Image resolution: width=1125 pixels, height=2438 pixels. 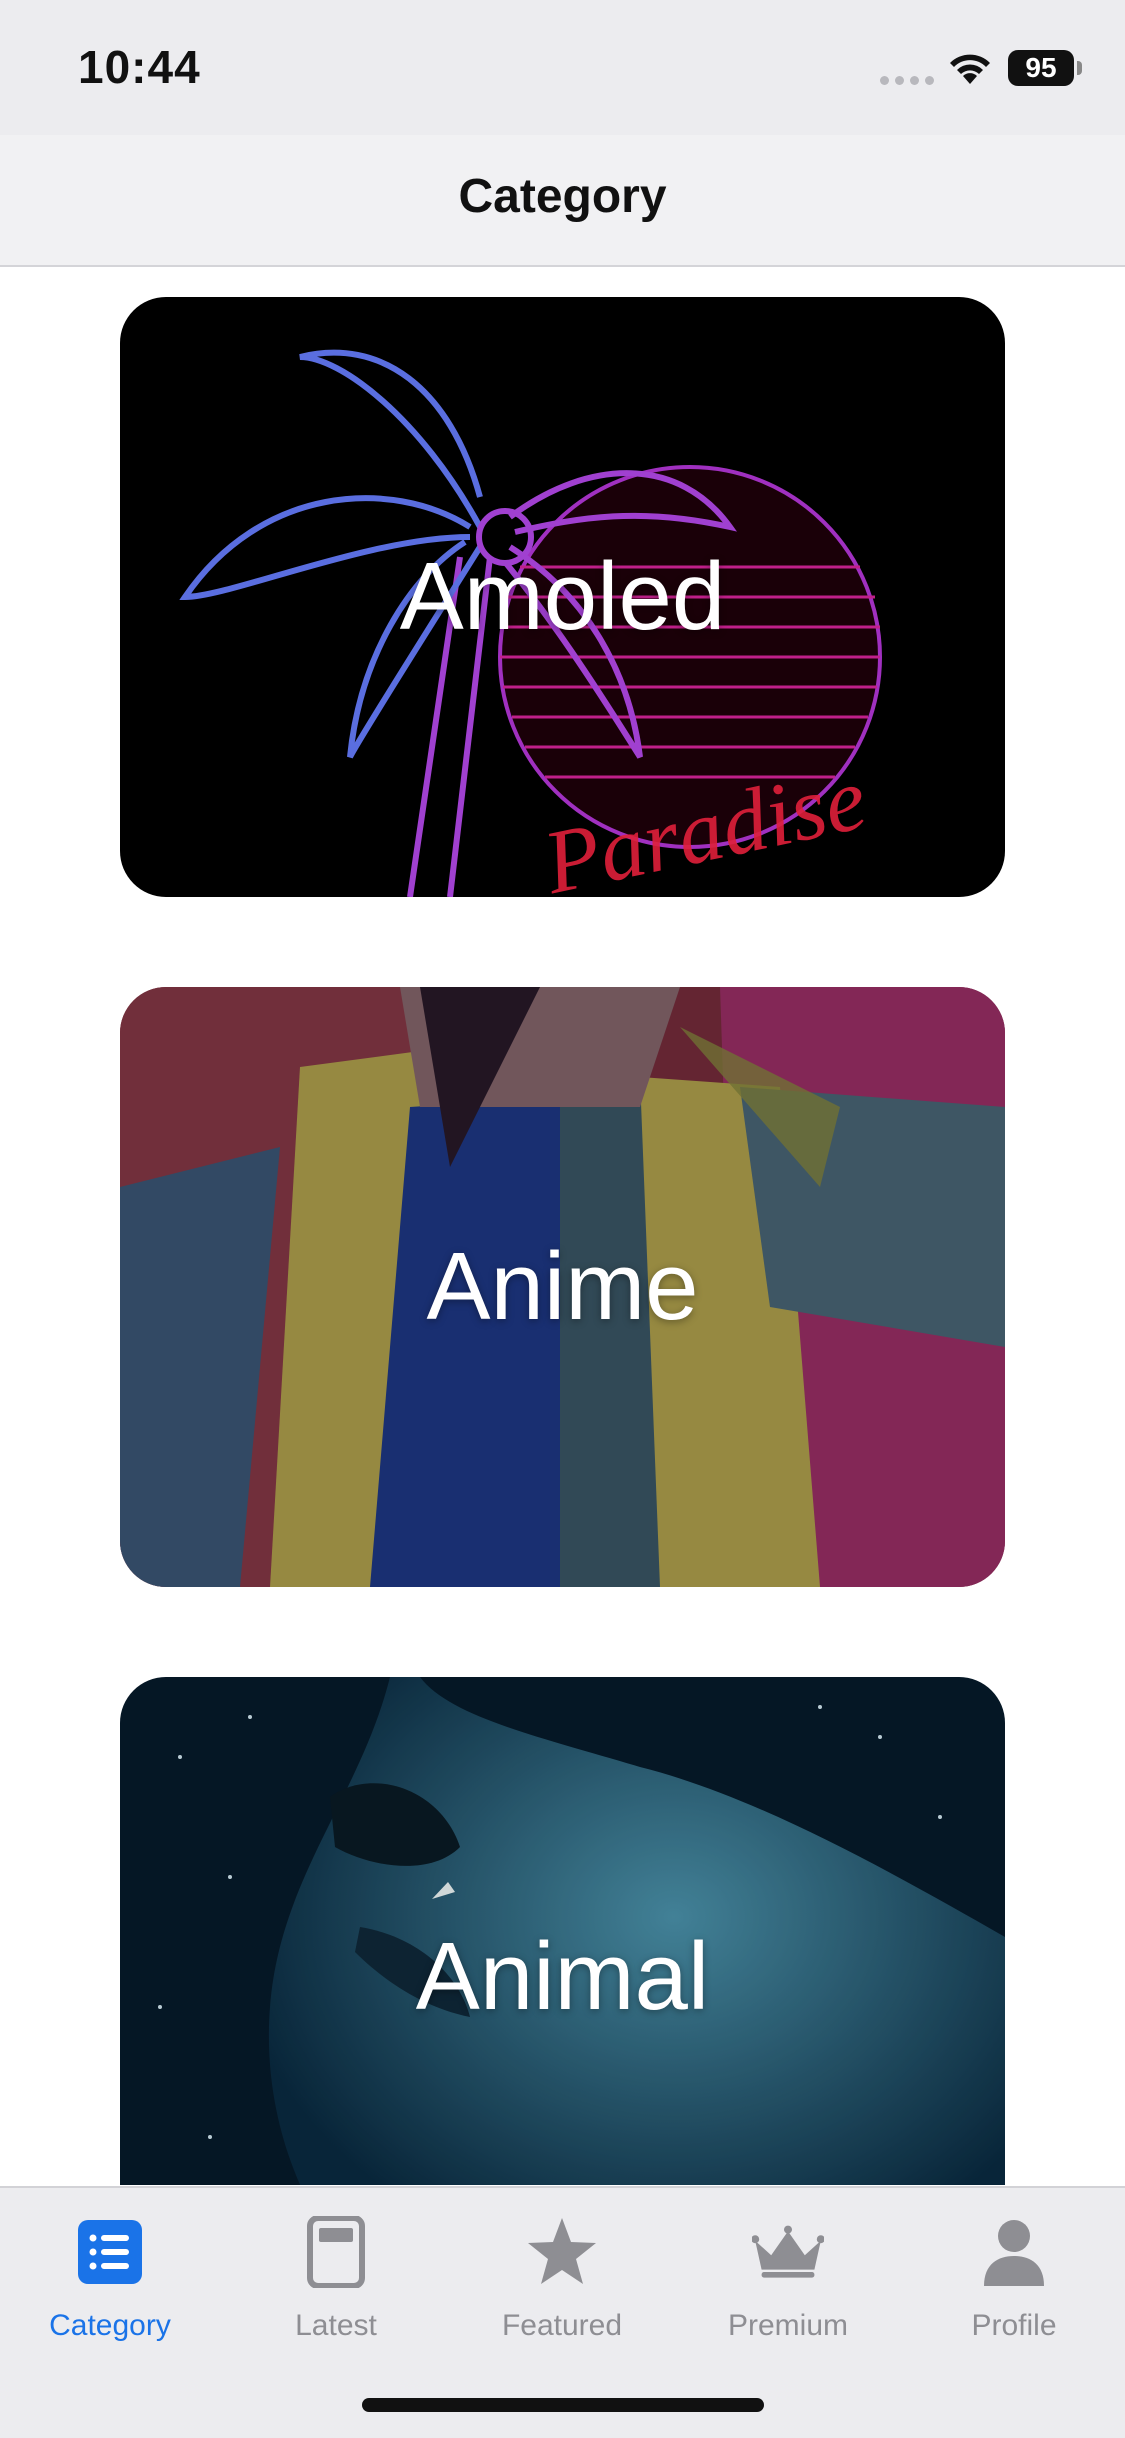 I want to click on category-title: Animal, so click(x=562, y=1976).